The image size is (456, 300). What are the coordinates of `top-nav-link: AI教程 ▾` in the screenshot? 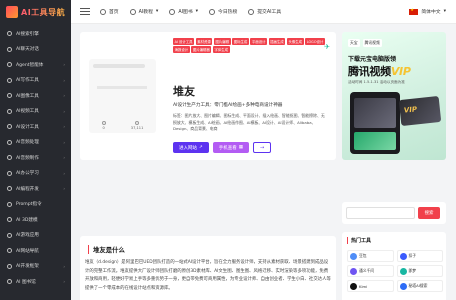 It's located at (144, 11).